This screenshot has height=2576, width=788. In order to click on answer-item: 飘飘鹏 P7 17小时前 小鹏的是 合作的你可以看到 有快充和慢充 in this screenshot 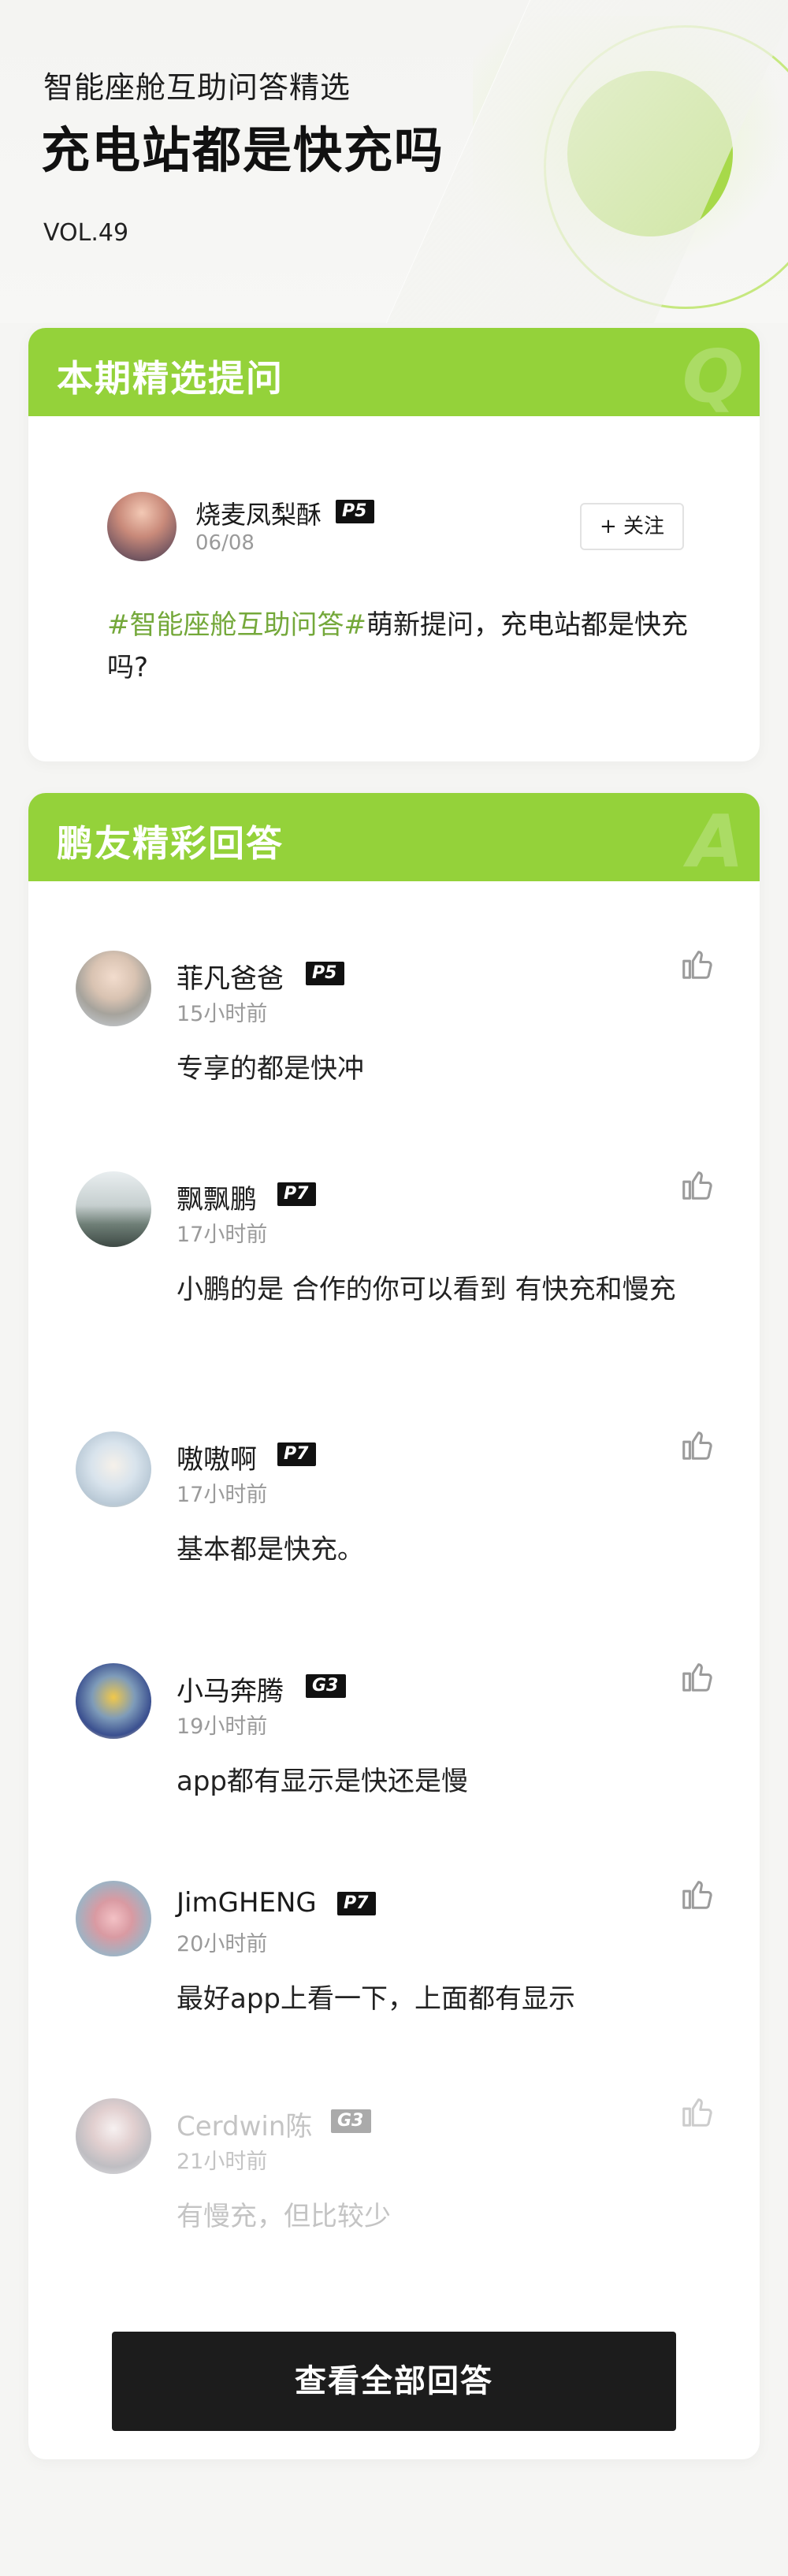, I will do `click(394, 1273)`.